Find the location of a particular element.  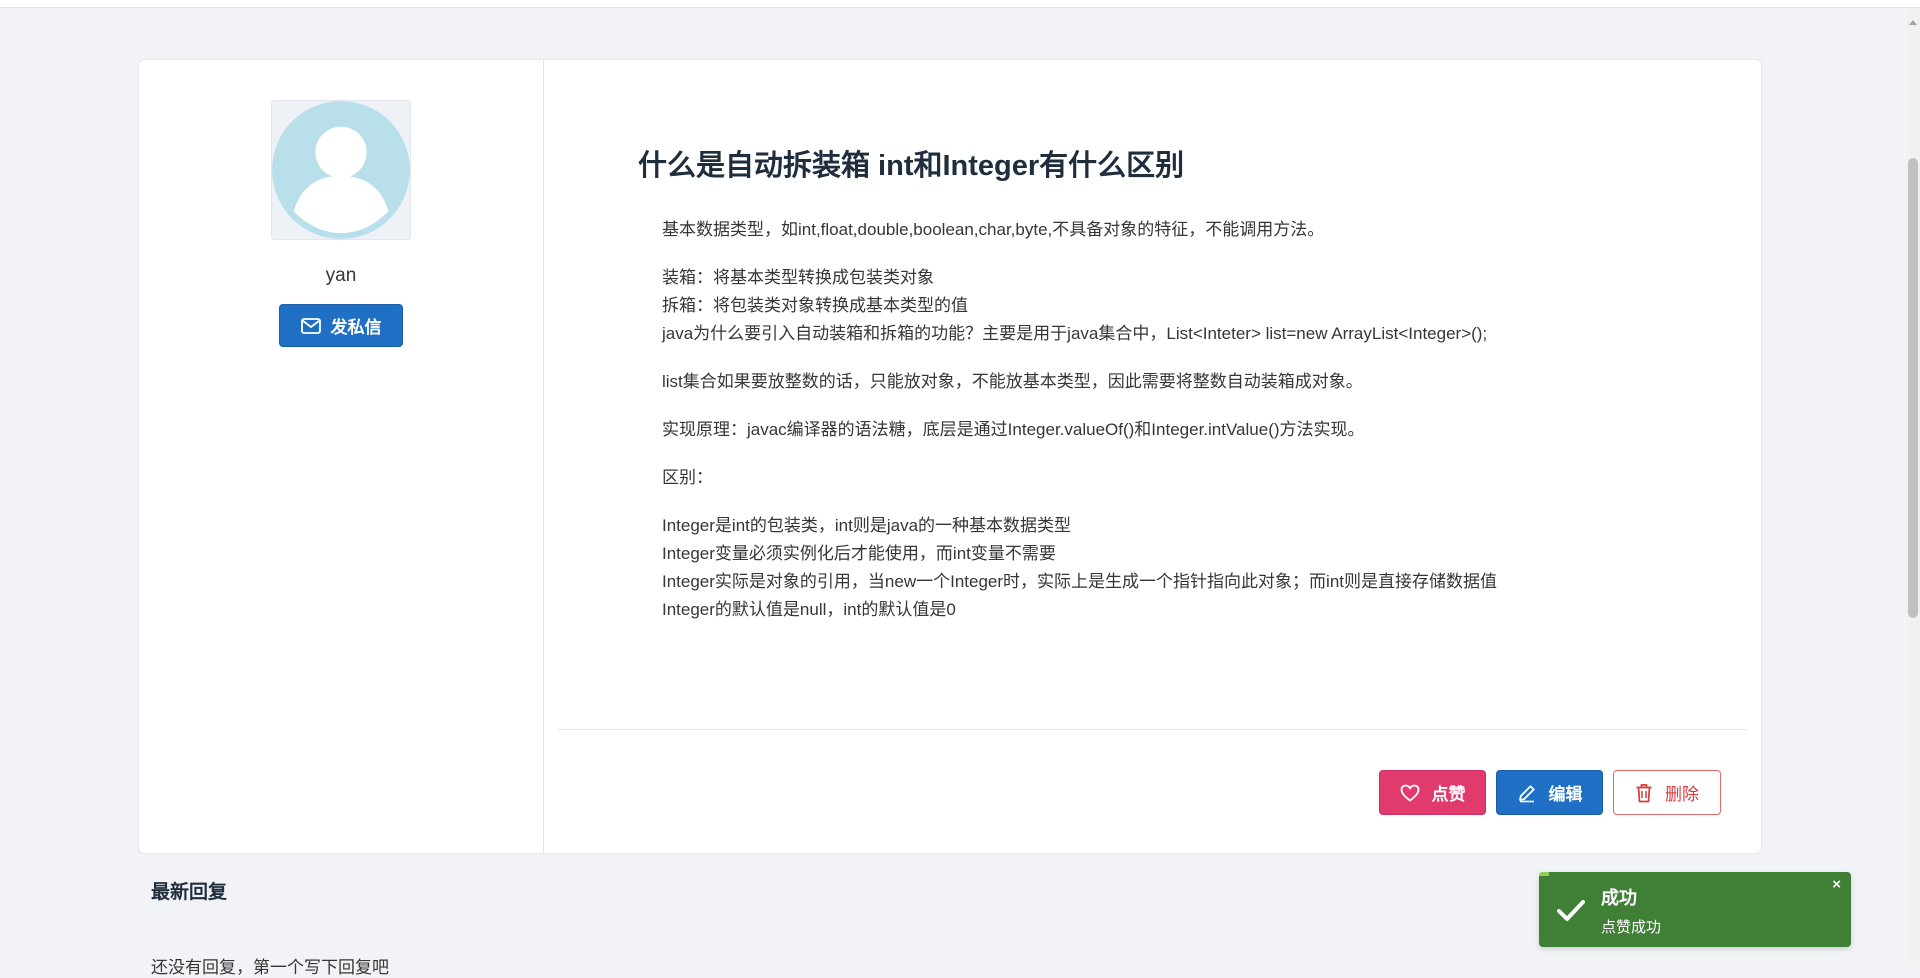

post-paragraph: 区别： is located at coordinates (1182, 478).